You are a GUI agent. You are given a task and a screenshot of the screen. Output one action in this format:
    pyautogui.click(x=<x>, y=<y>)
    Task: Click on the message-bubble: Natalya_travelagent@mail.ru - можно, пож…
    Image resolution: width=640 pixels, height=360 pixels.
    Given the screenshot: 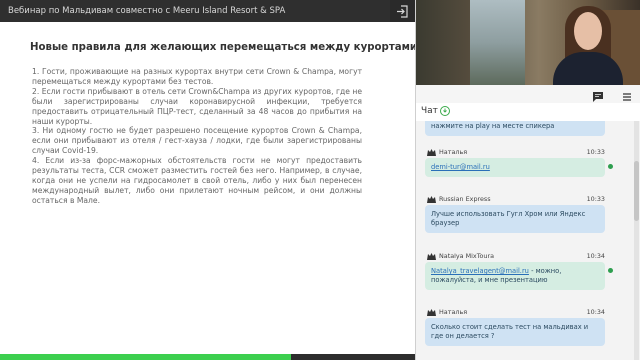 What is the action you would take?
    pyautogui.click(x=515, y=276)
    